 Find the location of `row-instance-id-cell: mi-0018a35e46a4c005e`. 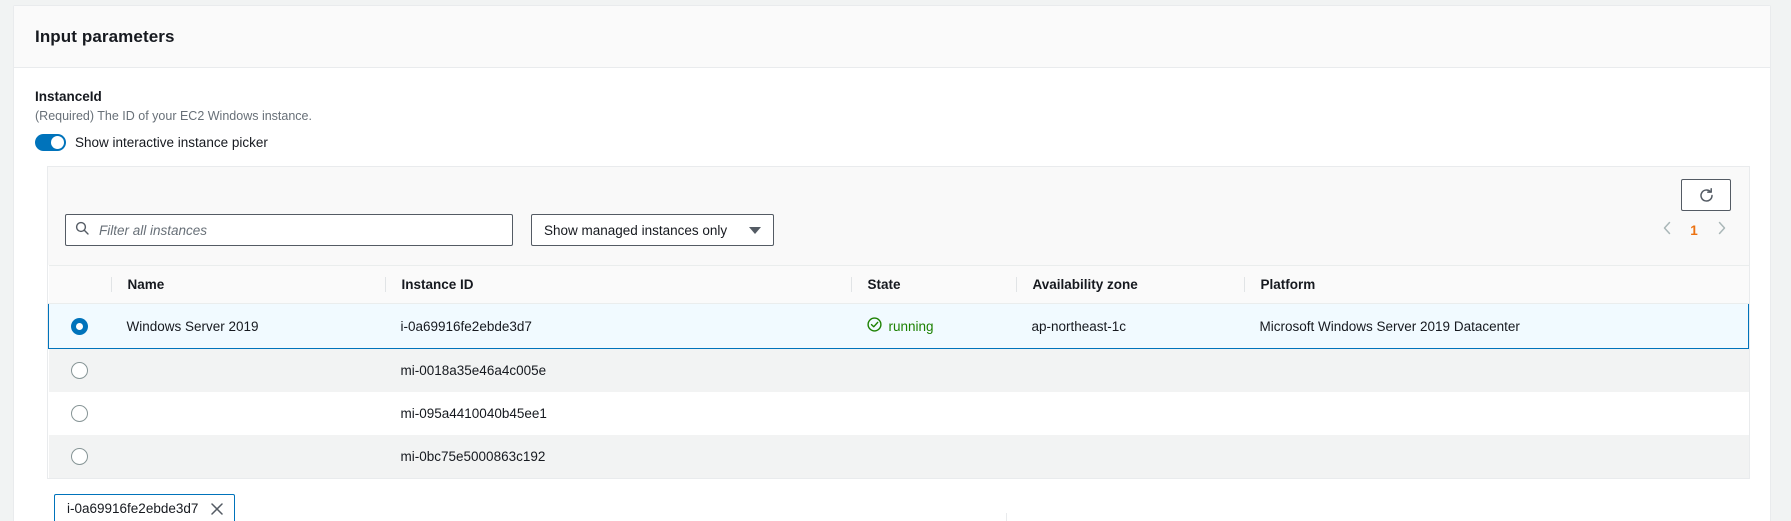

row-instance-id-cell: mi-0018a35e46a4c005e is located at coordinates (617, 370).